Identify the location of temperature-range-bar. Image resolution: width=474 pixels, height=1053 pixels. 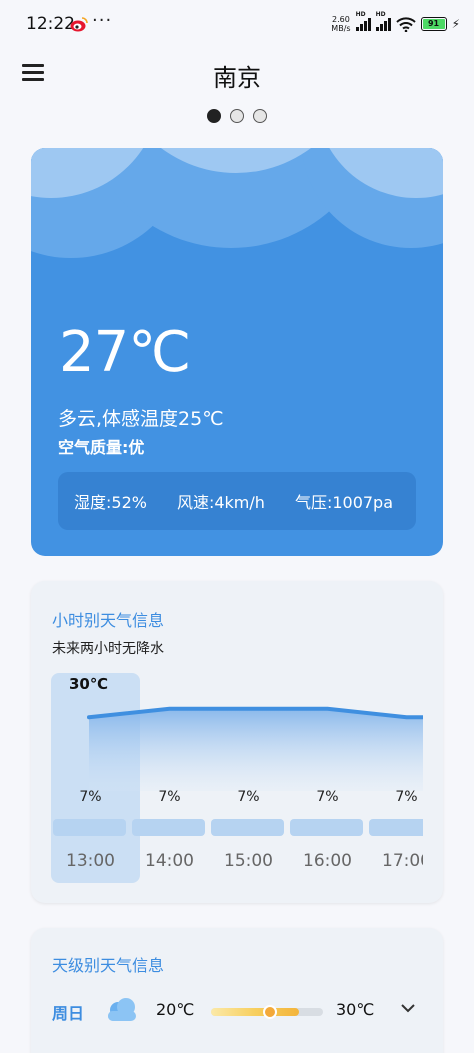
(267, 1012).